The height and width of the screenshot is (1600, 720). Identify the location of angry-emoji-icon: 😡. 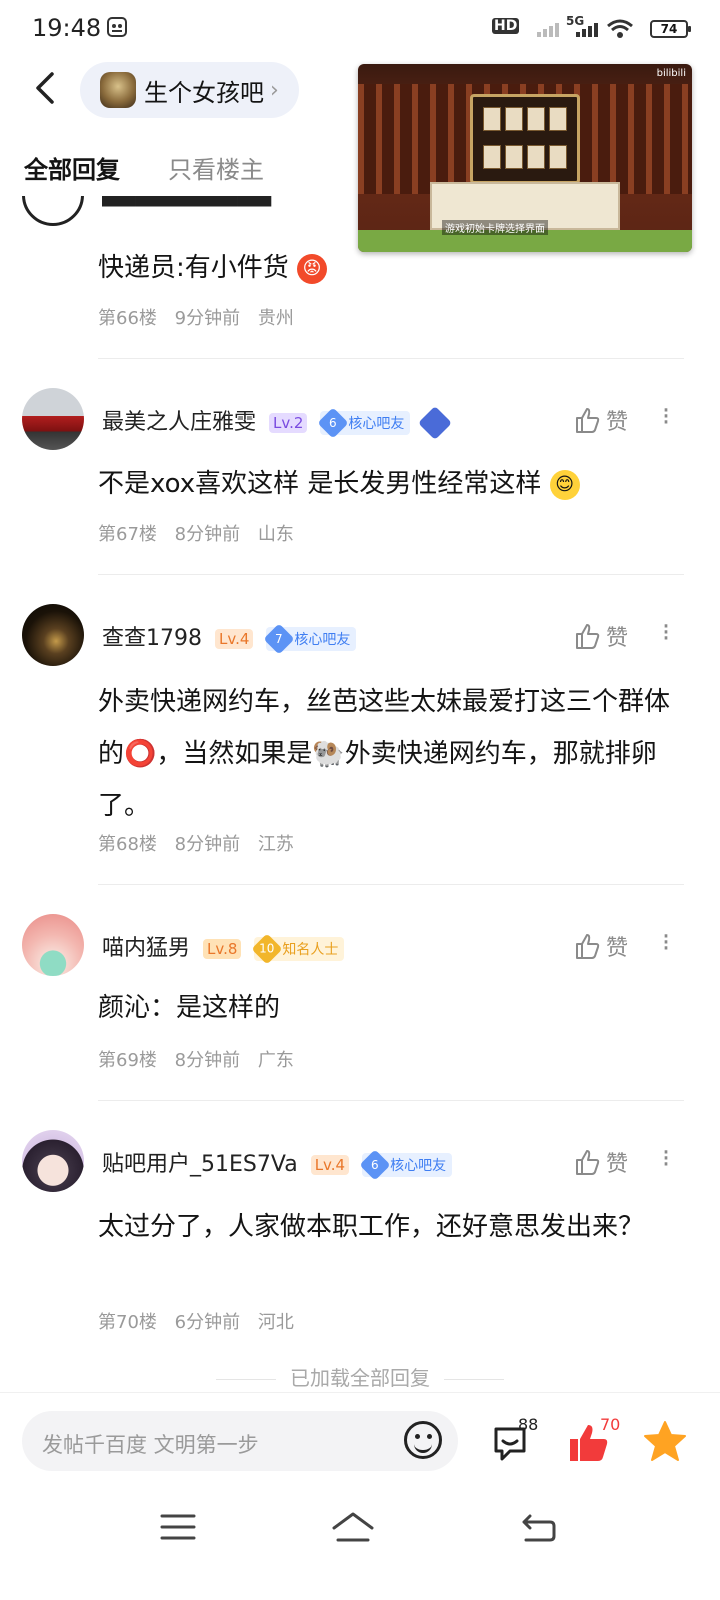
(312, 268).